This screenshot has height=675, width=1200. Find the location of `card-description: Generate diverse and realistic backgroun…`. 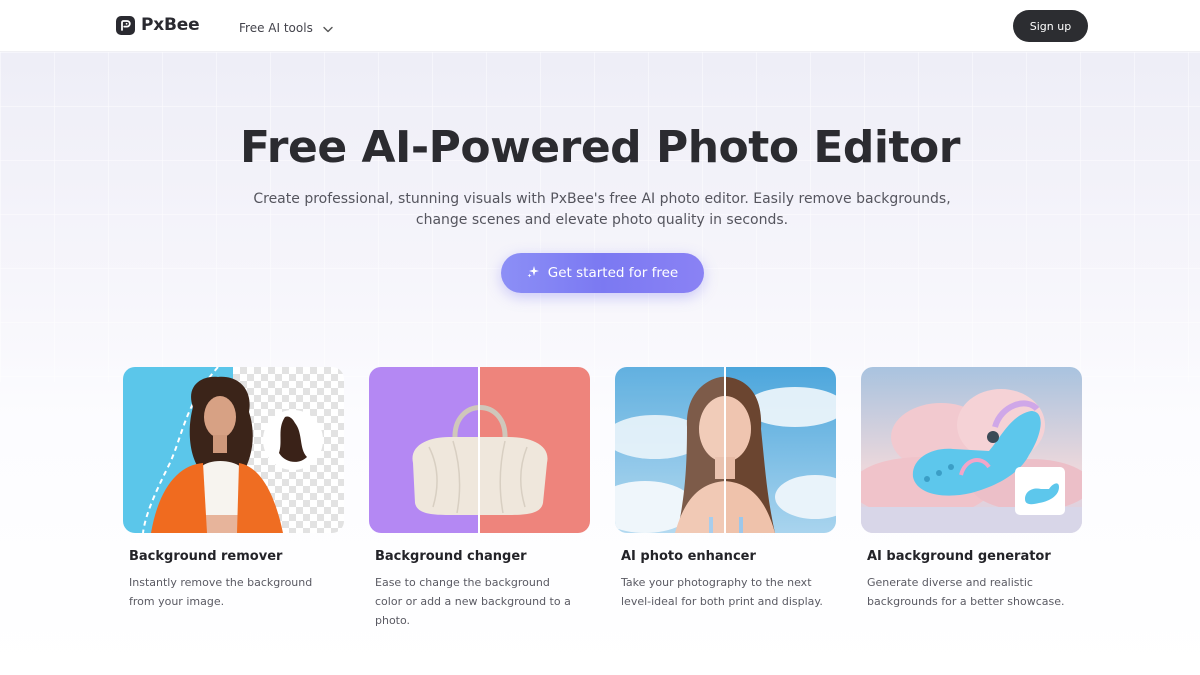

card-description: Generate diverse and realistic backgroun… is located at coordinates (966, 592).